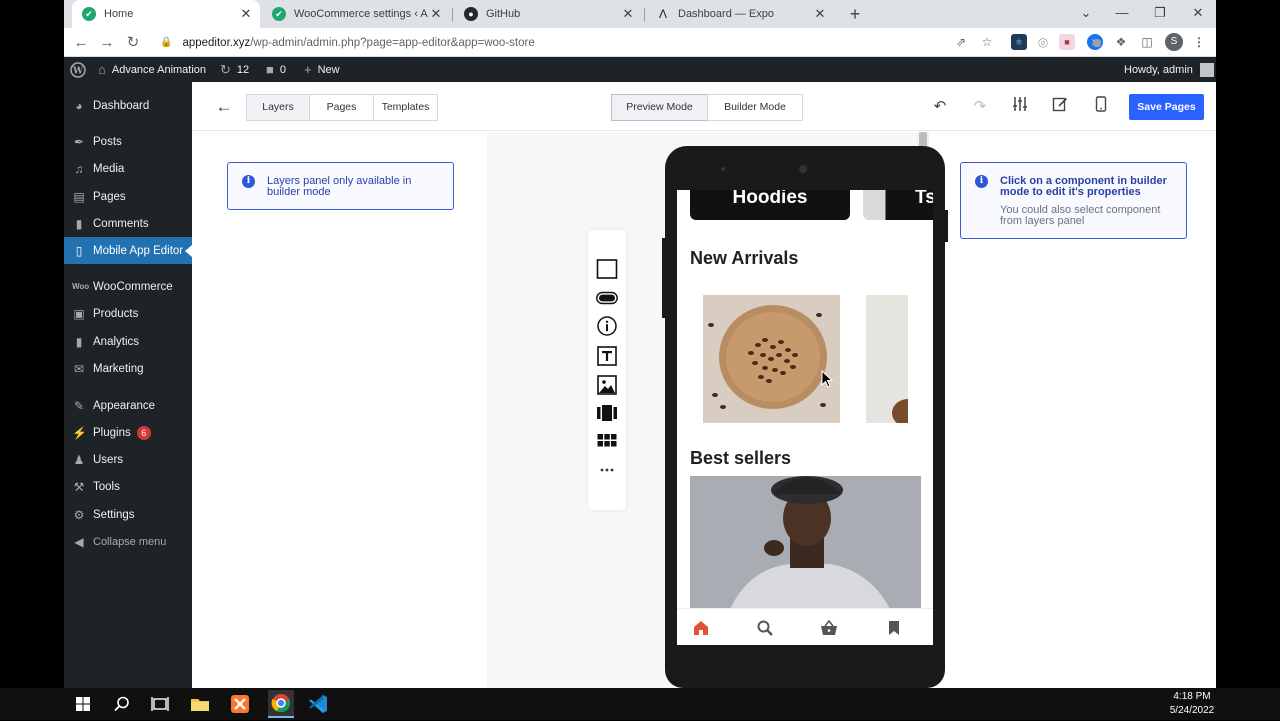 The image size is (1280, 721). Describe the element at coordinates (200, 704) in the screenshot. I see `file-explorer-icon` at that location.